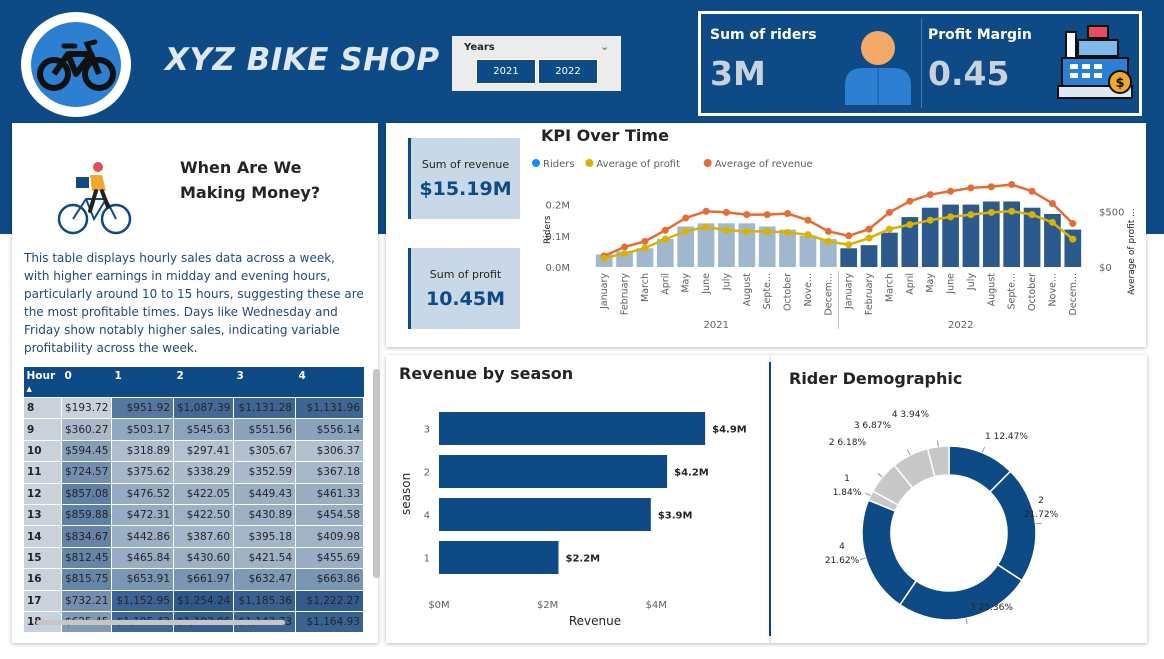  What do you see at coordinates (878, 68) in the screenshot?
I see `user-icon` at bounding box center [878, 68].